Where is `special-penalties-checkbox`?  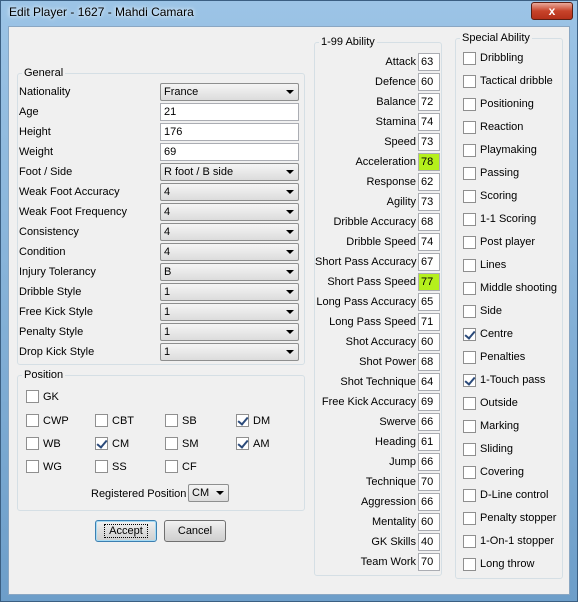
special-penalties-checkbox is located at coordinates (469, 357).